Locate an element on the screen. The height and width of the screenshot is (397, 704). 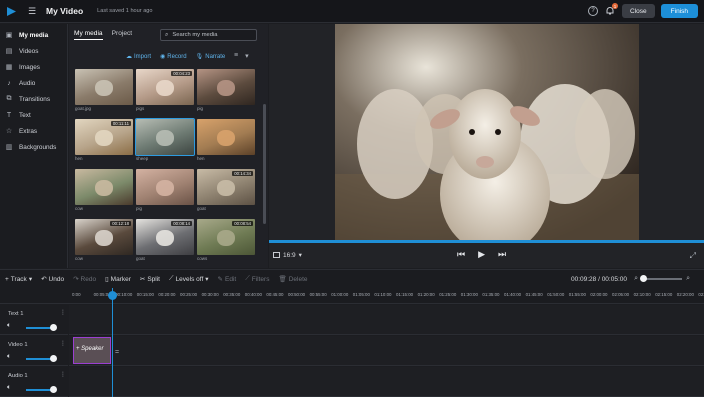
cloud-upload-icon: ☁ is located at coordinates (129, 57).